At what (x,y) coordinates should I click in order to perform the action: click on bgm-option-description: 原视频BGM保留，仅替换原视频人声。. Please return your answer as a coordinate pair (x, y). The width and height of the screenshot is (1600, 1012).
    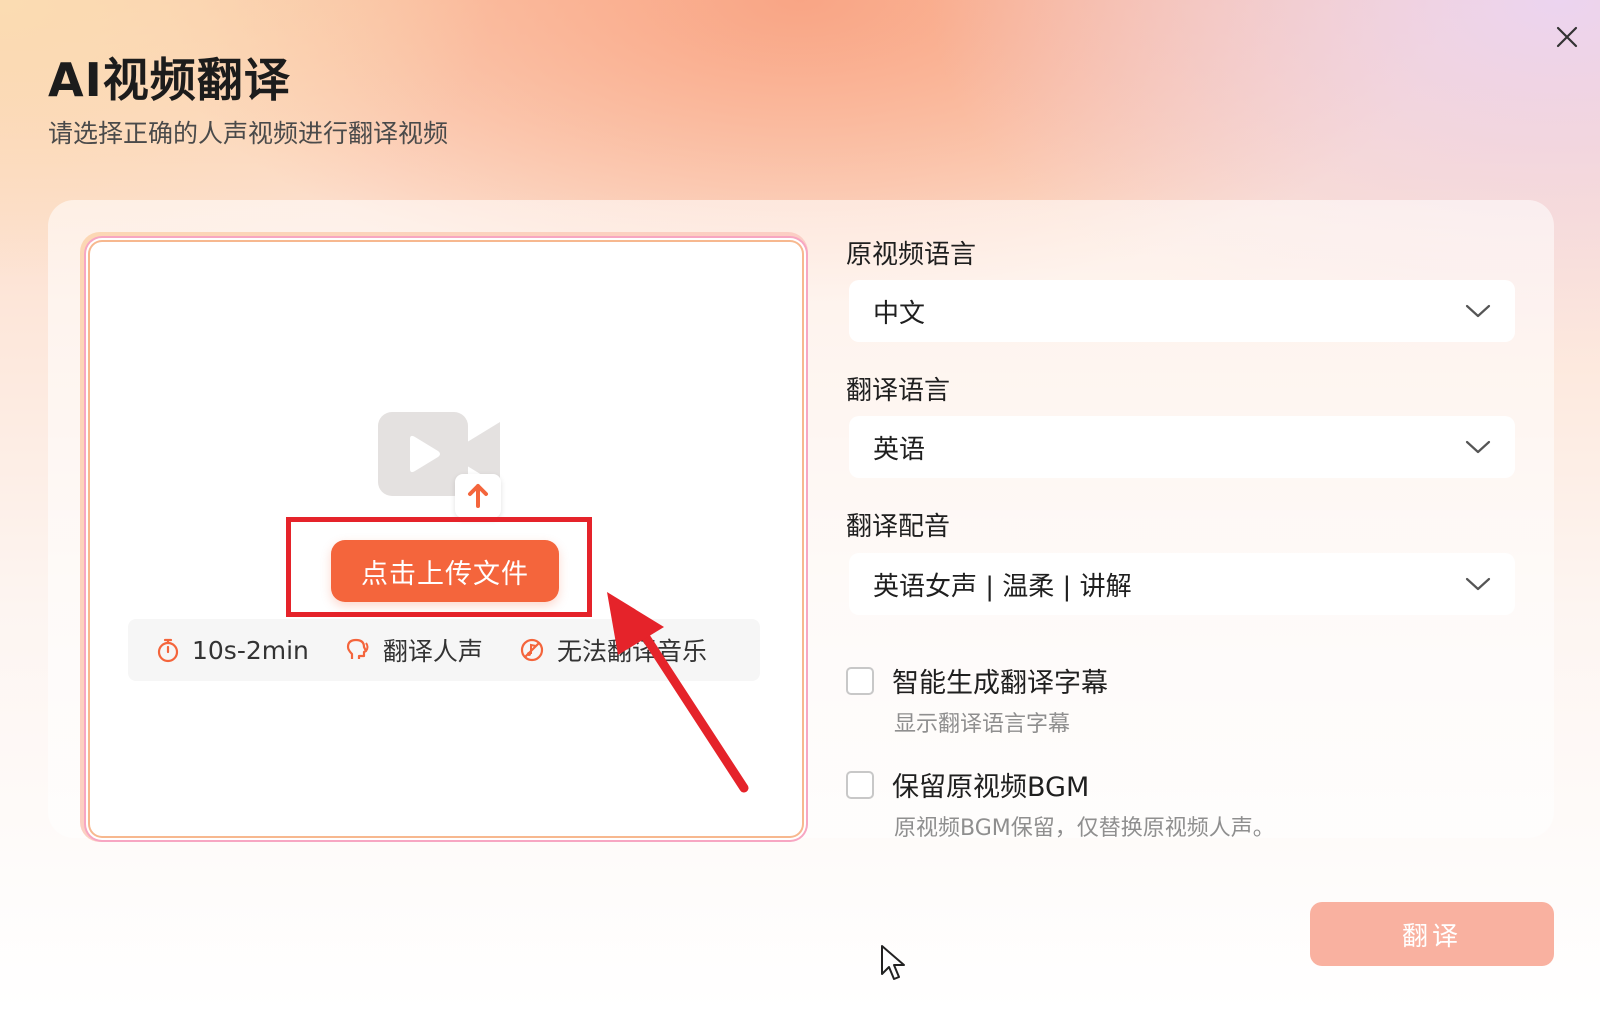
    Looking at the image, I should click on (1084, 828).